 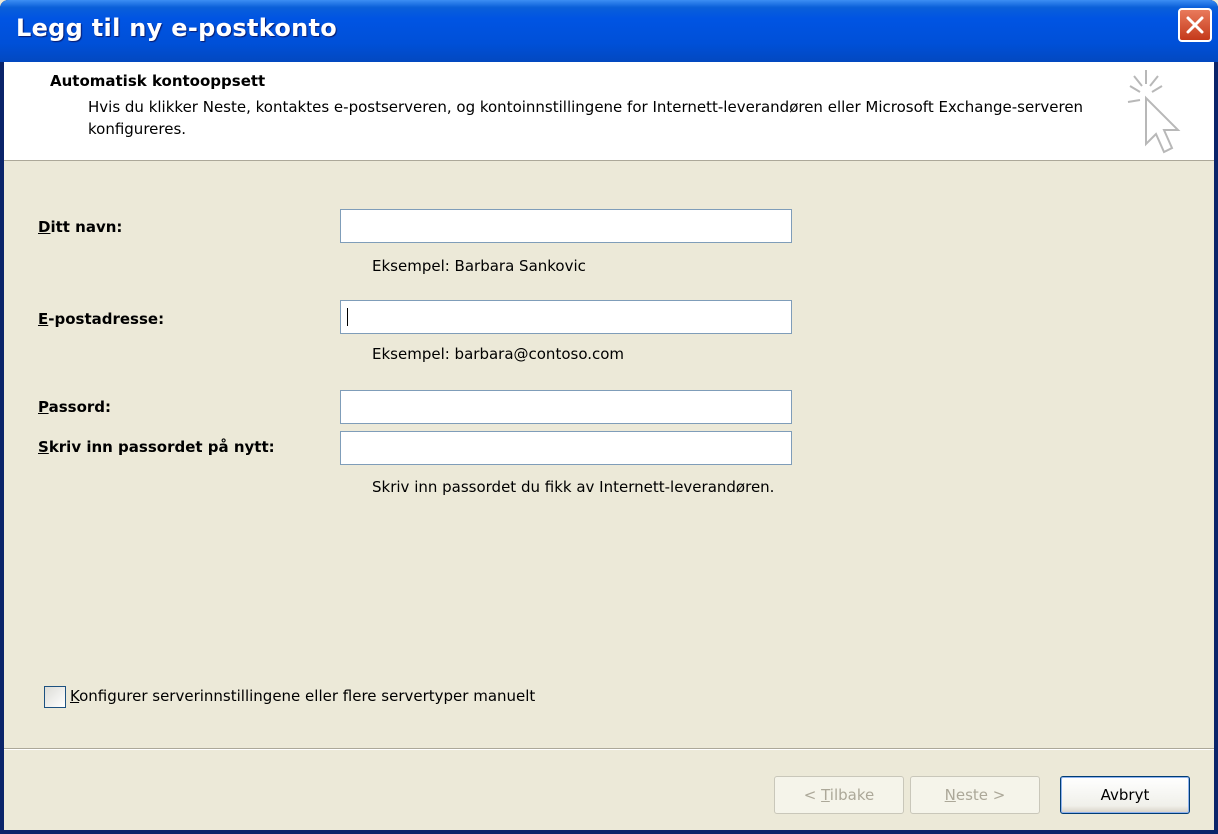 What do you see at coordinates (566, 226) in the screenshot?
I see `name-input` at bounding box center [566, 226].